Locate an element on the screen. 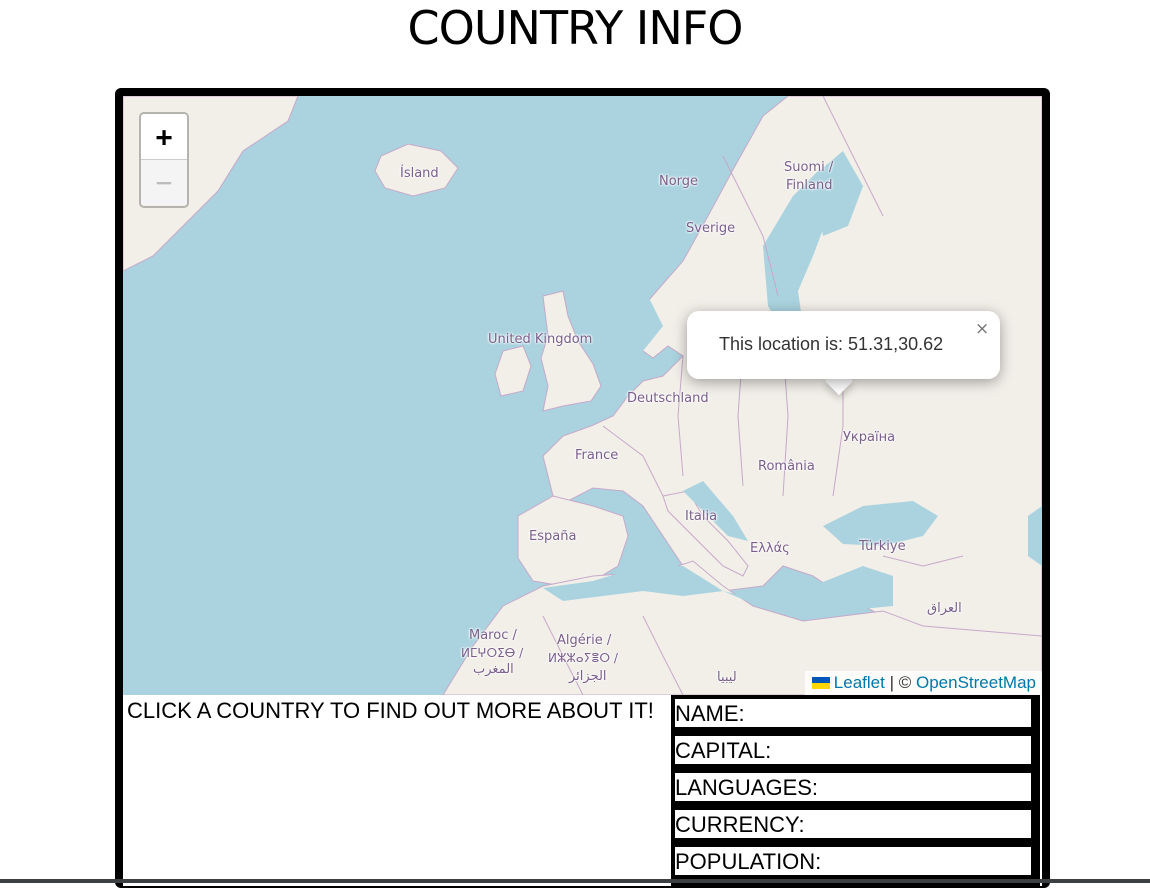 The width and height of the screenshot is (1150, 888). label-morocco-1: Maroc / is located at coordinates (493, 635).